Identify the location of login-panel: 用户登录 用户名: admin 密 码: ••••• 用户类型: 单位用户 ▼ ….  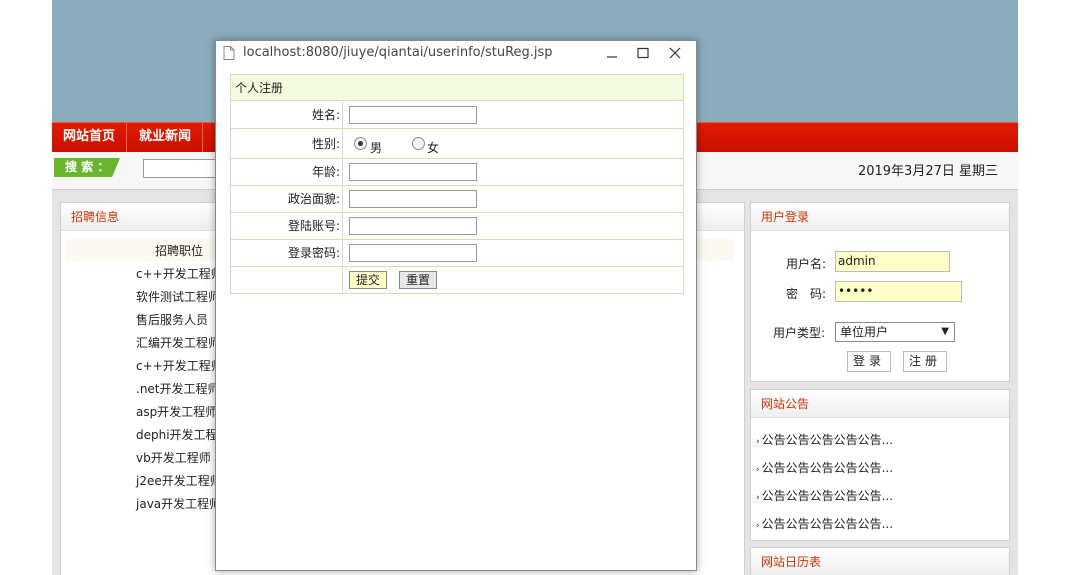
(880, 292).